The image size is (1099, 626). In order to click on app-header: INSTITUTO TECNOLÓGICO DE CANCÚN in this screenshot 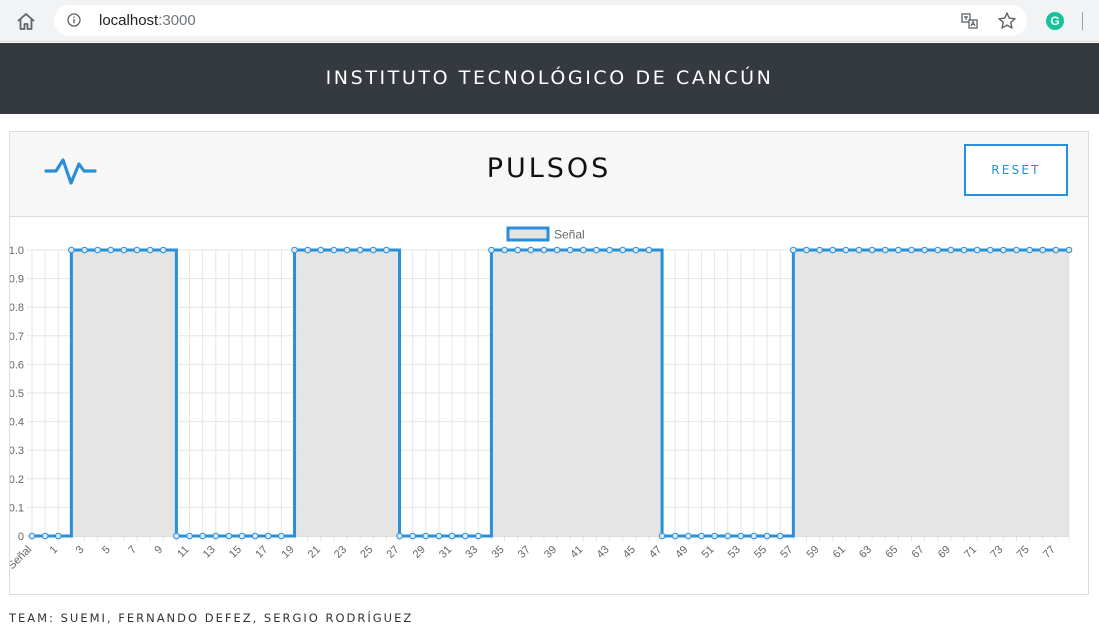, I will do `click(549, 78)`.